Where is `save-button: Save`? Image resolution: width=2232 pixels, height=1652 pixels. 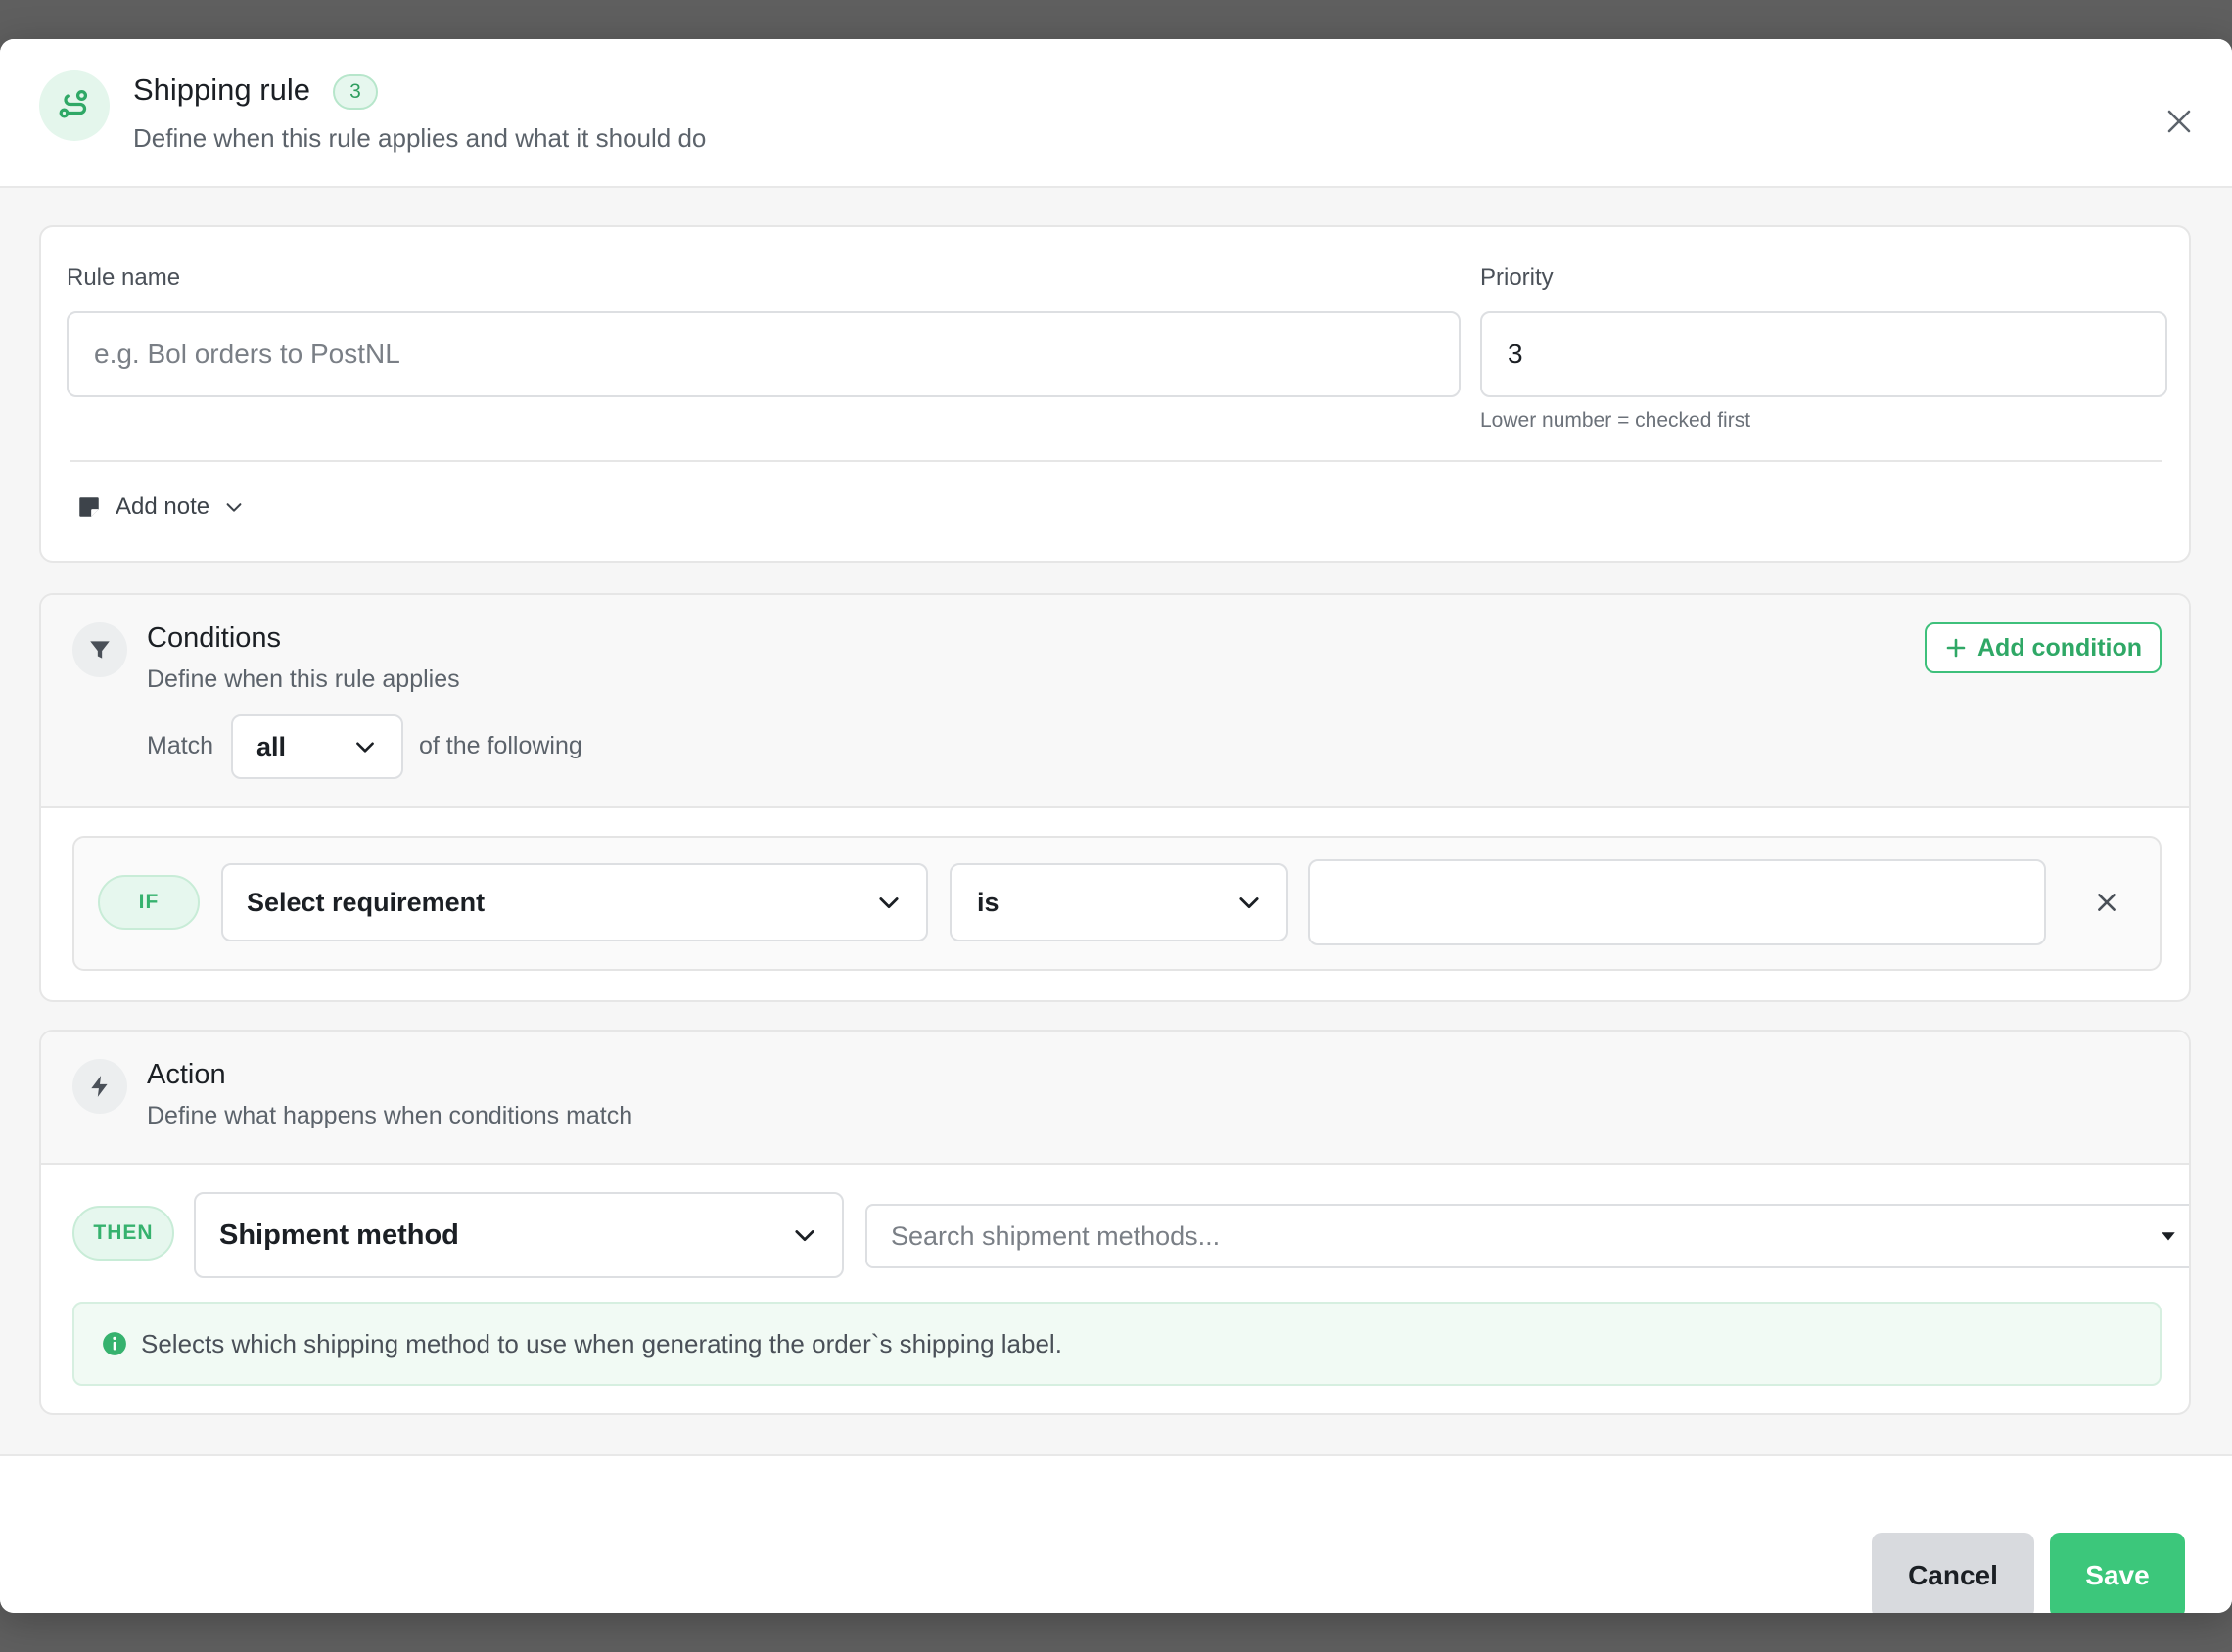
save-button: Save is located at coordinates (2117, 1573).